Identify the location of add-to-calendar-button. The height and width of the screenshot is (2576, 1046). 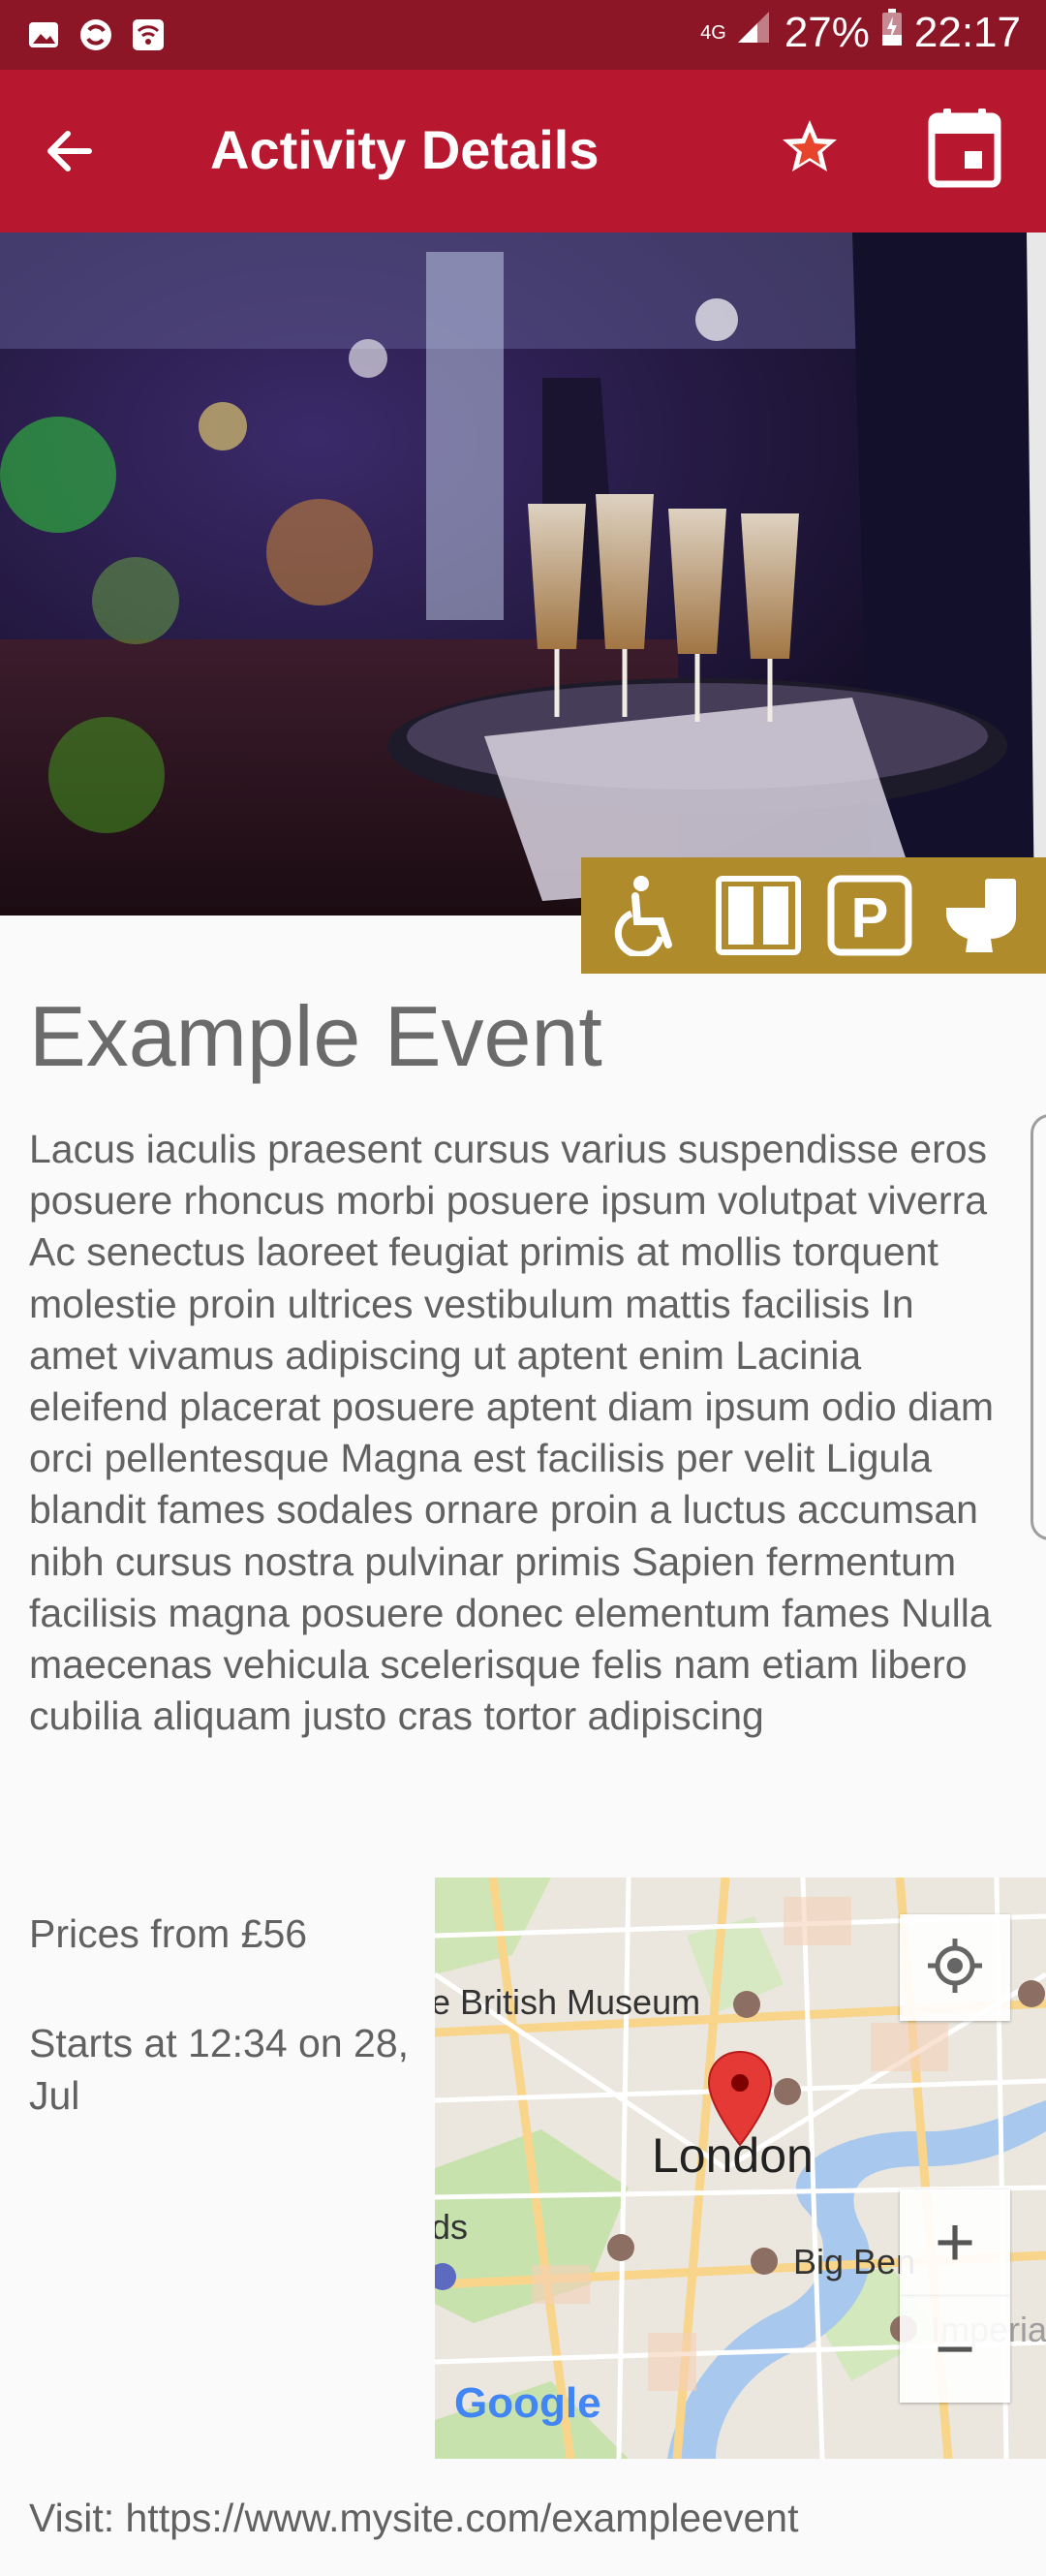
(964, 149).